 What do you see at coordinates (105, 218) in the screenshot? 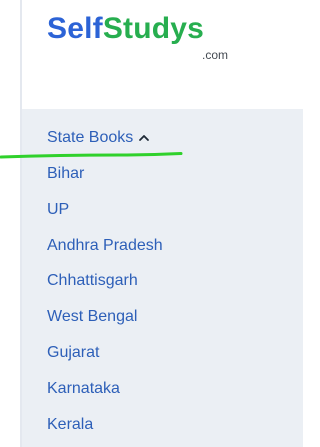
I see `state-item-up: UP` at bounding box center [105, 218].